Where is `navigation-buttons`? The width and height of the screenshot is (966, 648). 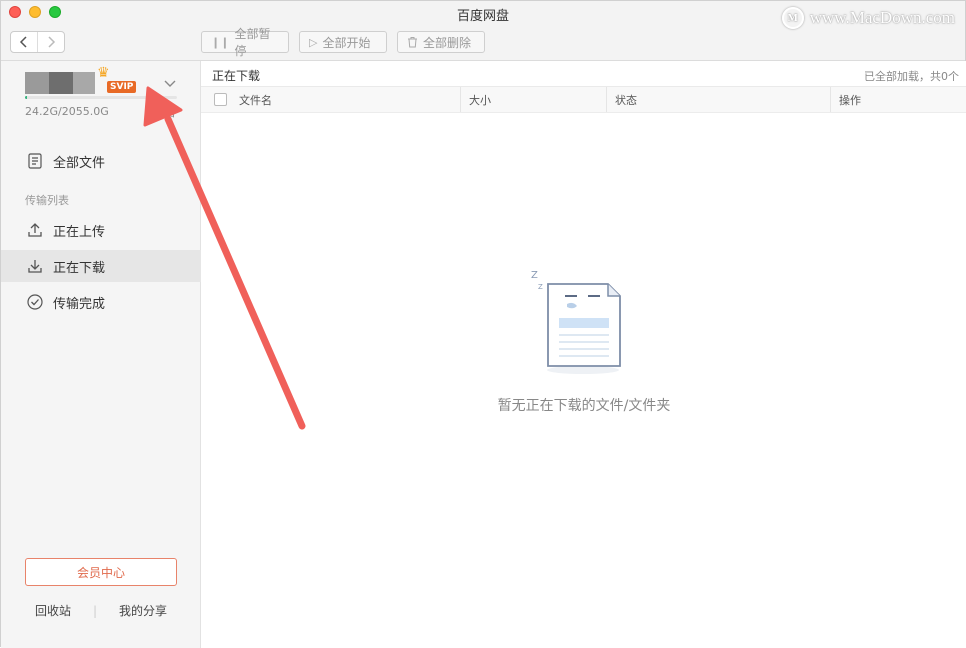 navigation-buttons is located at coordinates (37, 42).